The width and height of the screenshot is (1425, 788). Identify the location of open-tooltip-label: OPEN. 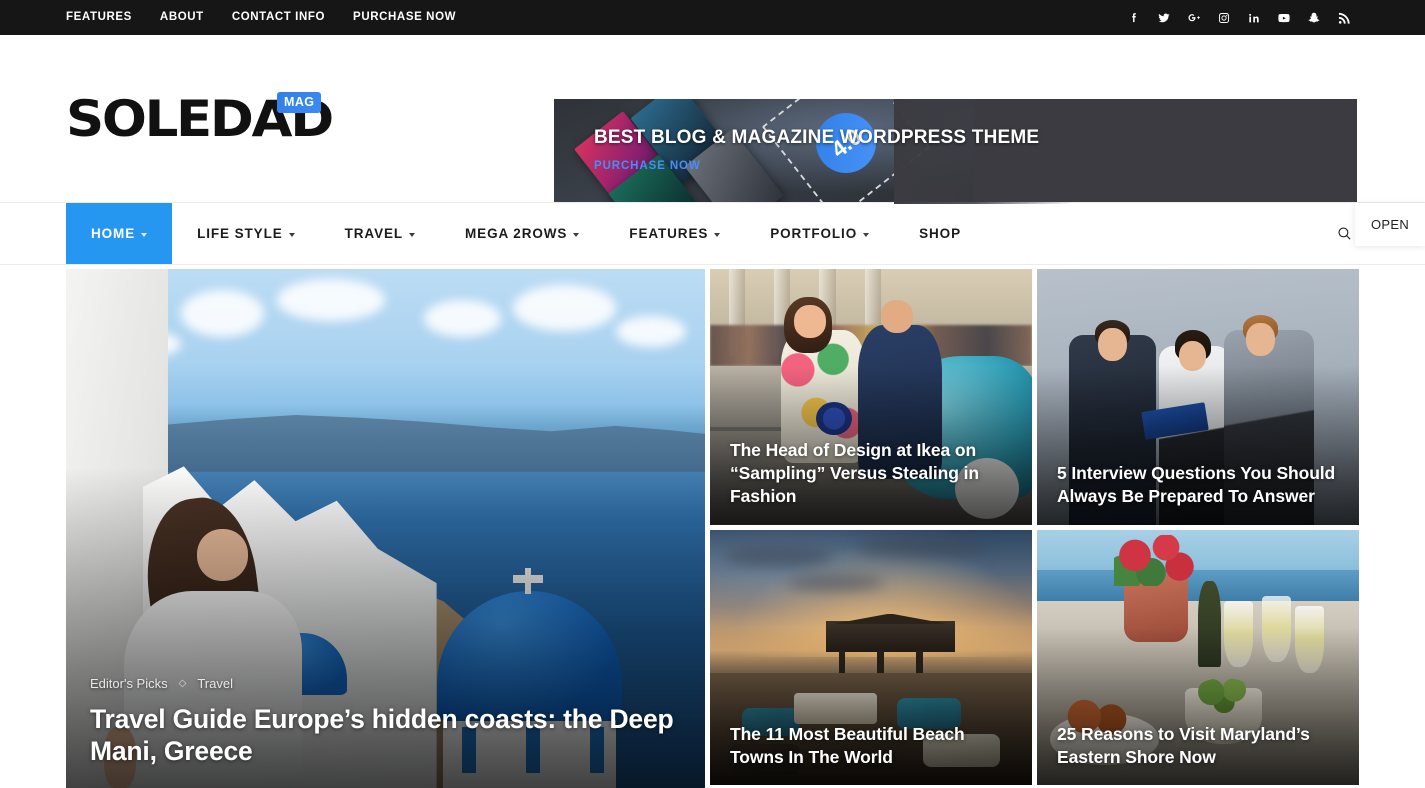
(1390, 224).